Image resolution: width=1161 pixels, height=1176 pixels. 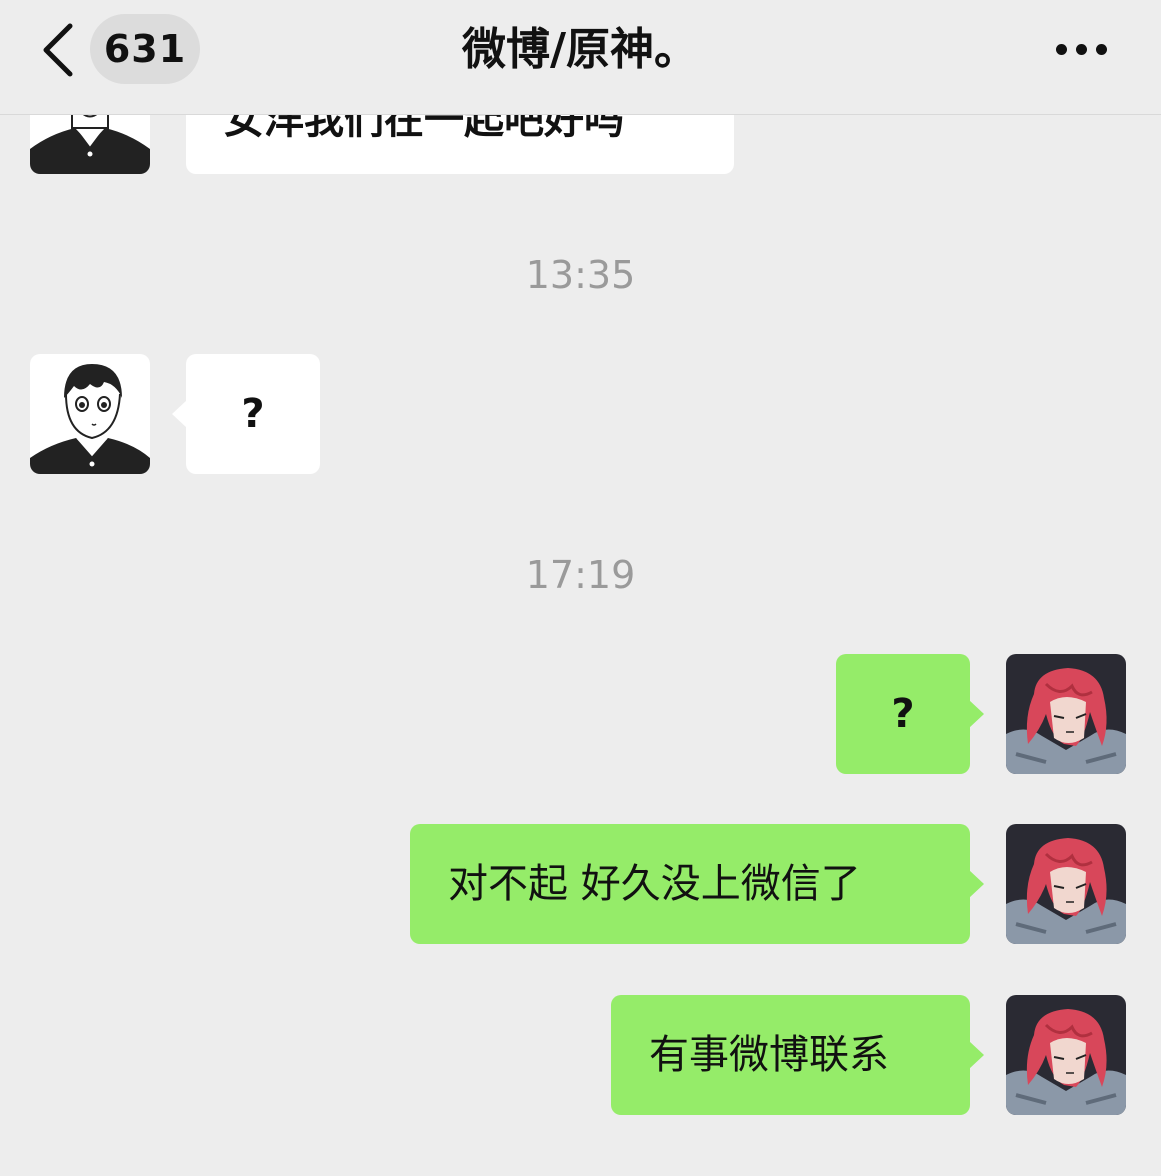 I want to click on message-text: 对不起 好久没上微信了, so click(x=654, y=884).